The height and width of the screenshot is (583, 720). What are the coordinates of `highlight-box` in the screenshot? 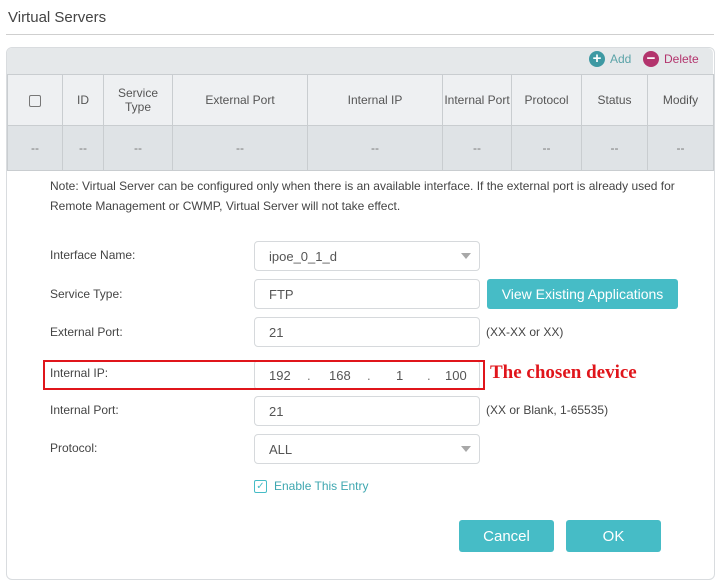 It's located at (264, 375).